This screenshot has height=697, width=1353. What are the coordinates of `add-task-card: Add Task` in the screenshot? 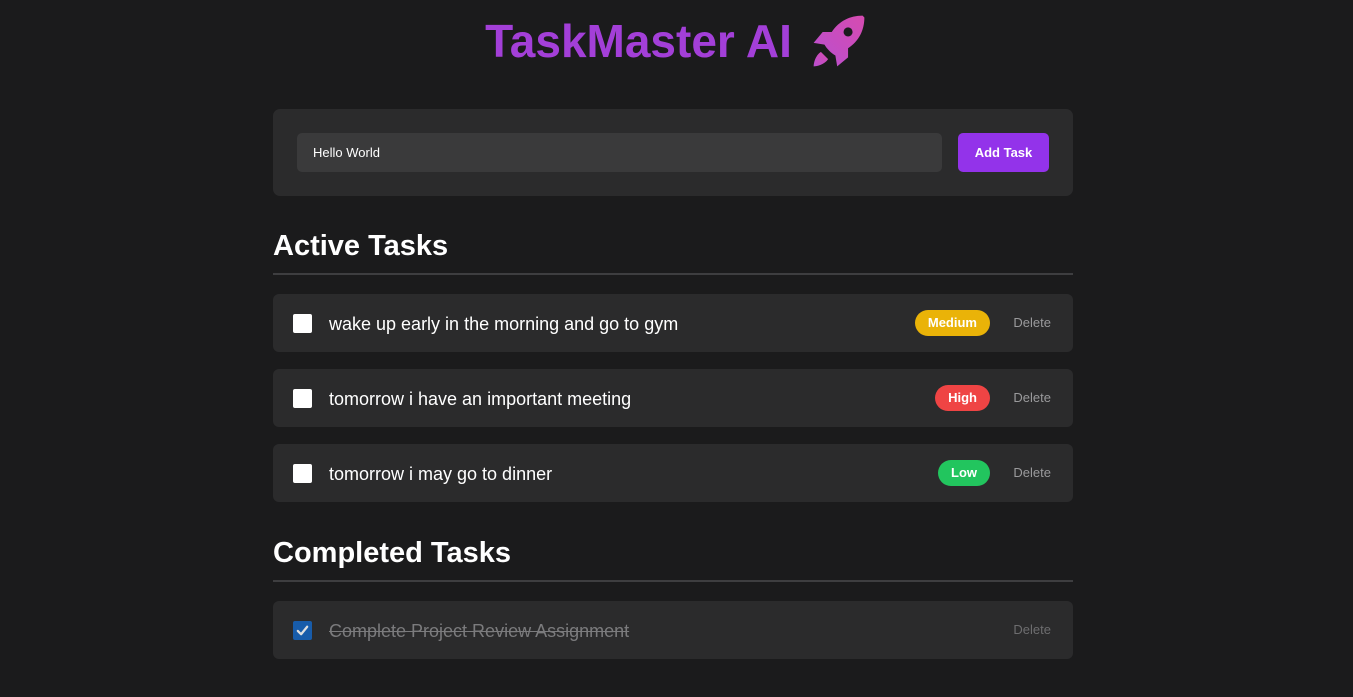 It's located at (673, 152).